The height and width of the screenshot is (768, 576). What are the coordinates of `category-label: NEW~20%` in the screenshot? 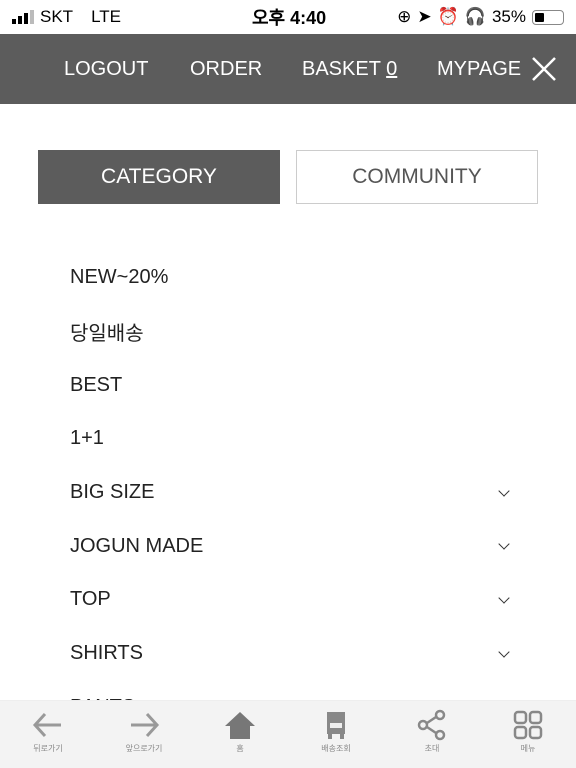 It's located at (119, 277).